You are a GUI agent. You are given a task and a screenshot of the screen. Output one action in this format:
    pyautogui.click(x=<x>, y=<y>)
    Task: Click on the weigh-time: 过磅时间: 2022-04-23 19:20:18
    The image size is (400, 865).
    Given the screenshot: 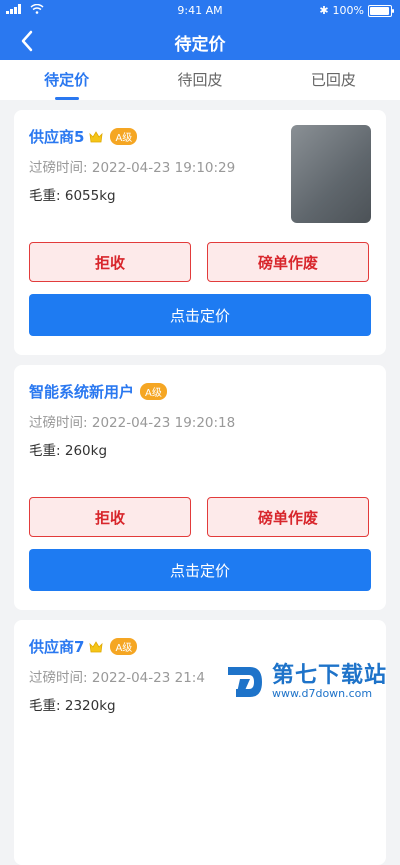 What is the action you would take?
    pyautogui.click(x=132, y=421)
    